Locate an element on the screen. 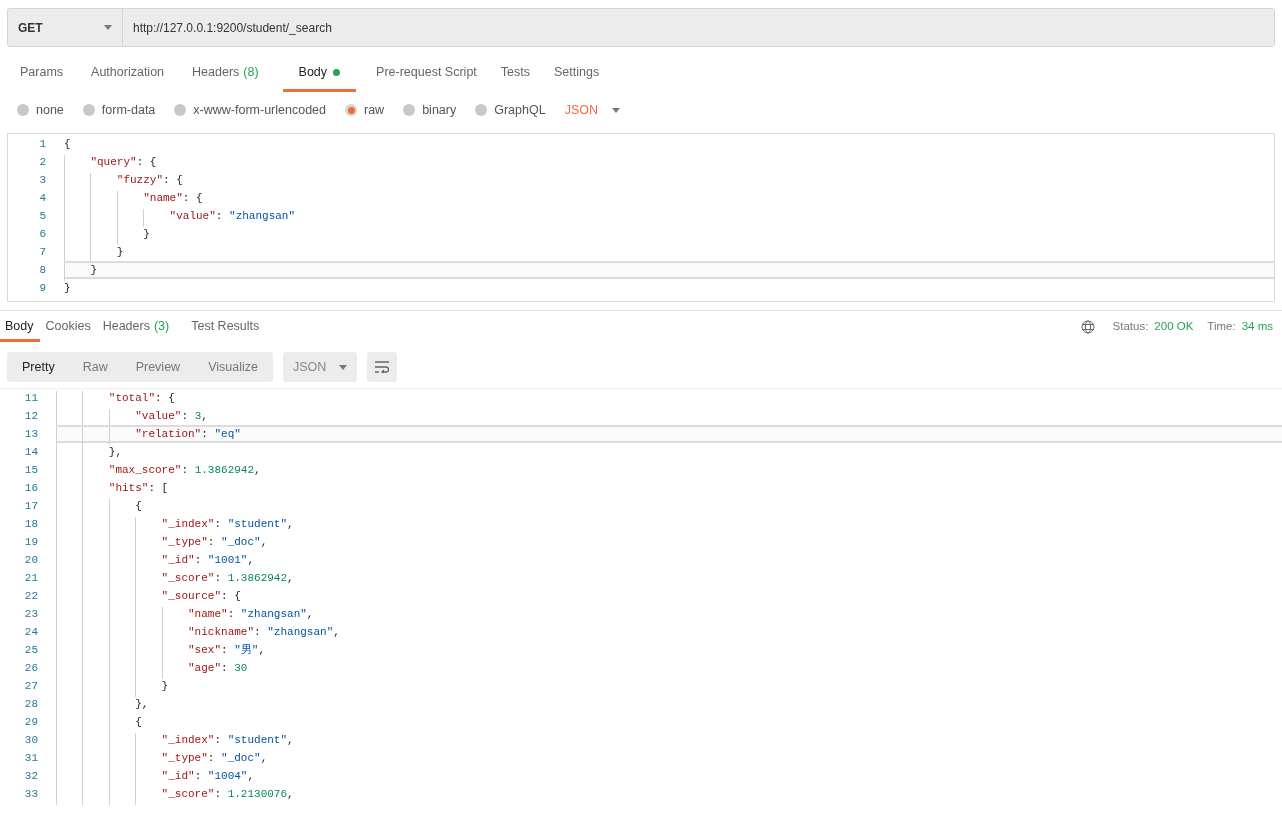 Image resolution: width=1282 pixels, height=814 pixels. header-count: (3) is located at coordinates (161, 326).